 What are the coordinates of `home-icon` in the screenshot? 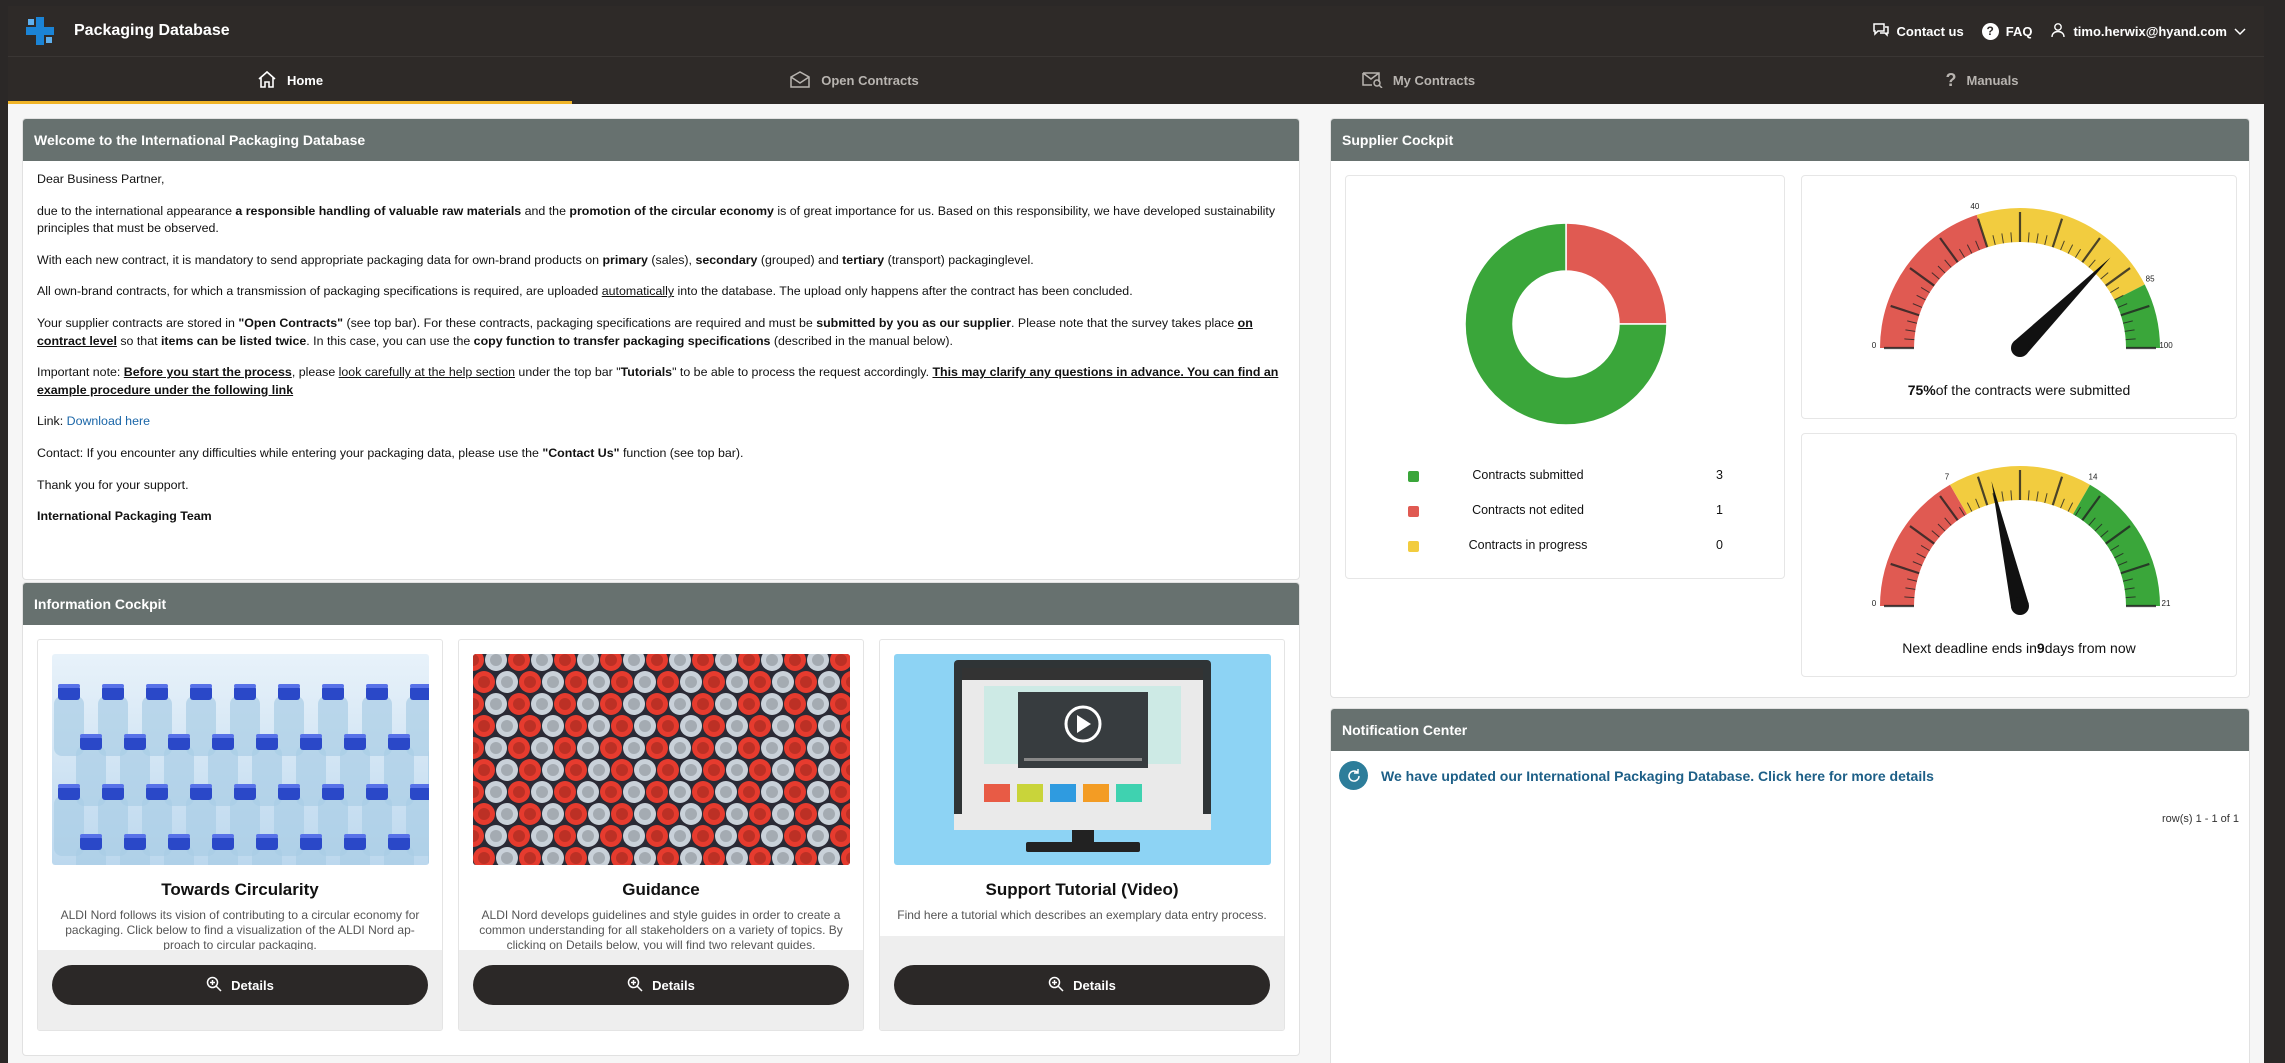 It's located at (267, 80).